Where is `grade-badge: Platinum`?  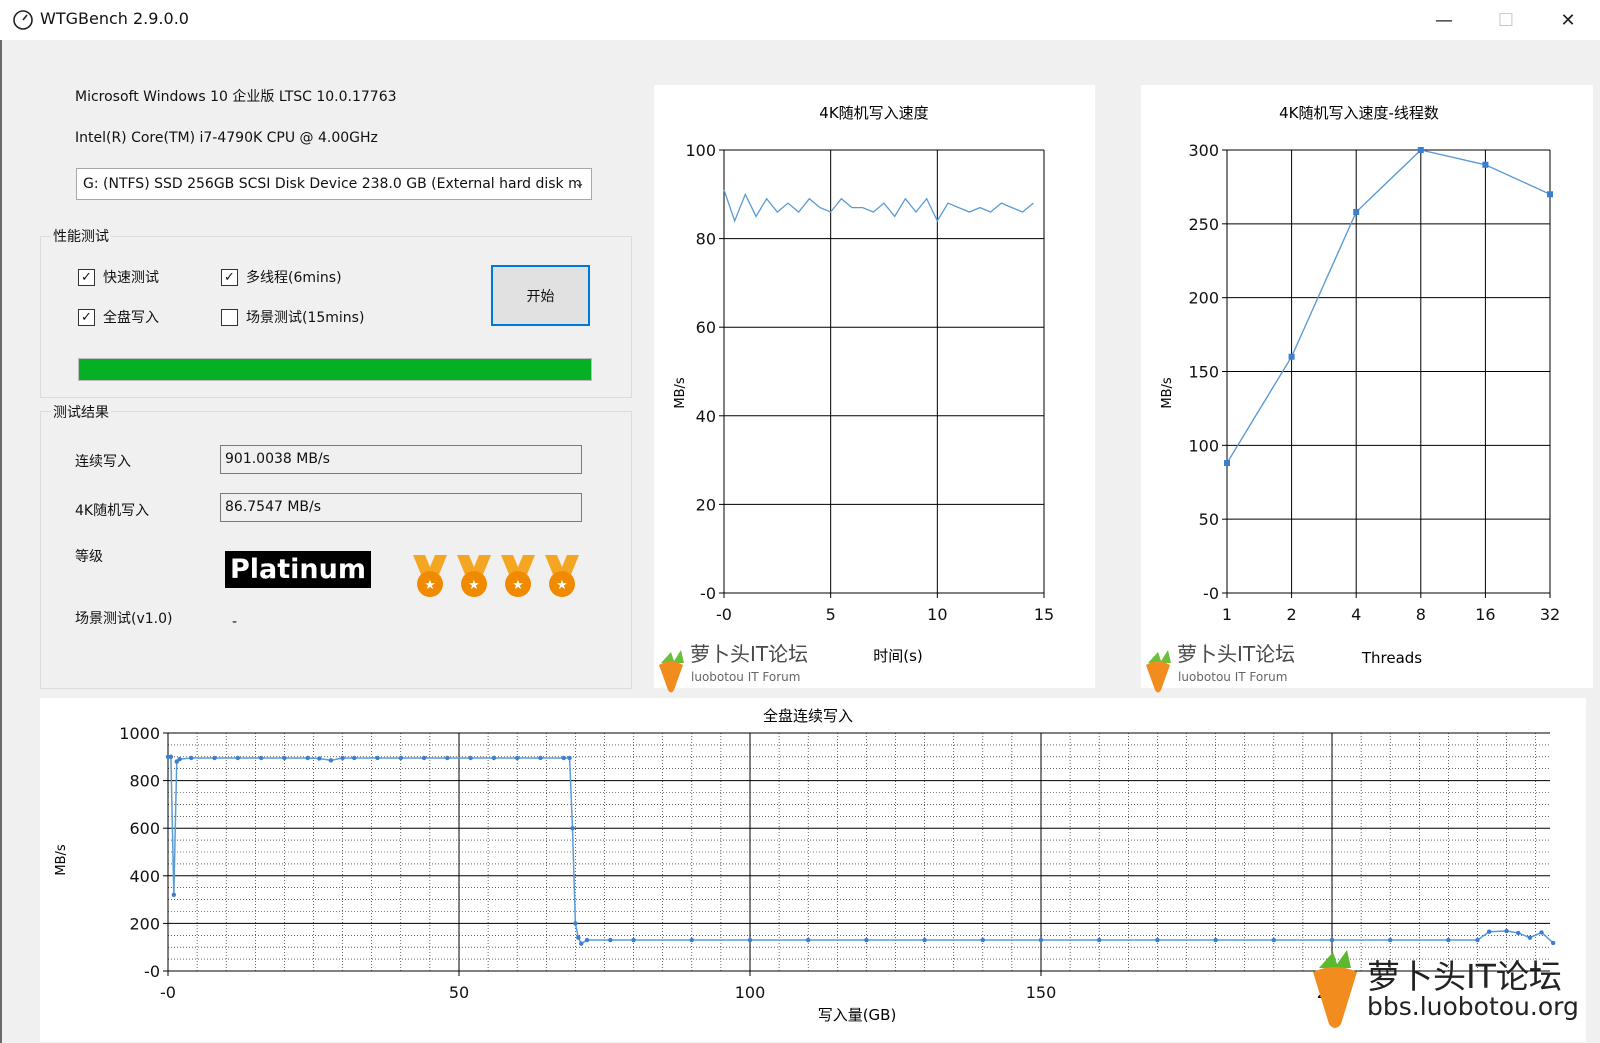 grade-badge: Platinum is located at coordinates (298, 569).